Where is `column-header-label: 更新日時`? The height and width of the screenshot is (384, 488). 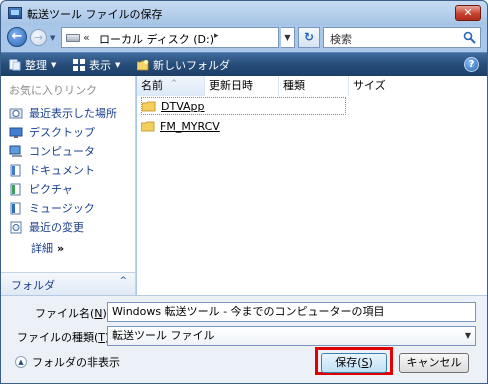 column-header-label: 更新日時 is located at coordinates (231, 85).